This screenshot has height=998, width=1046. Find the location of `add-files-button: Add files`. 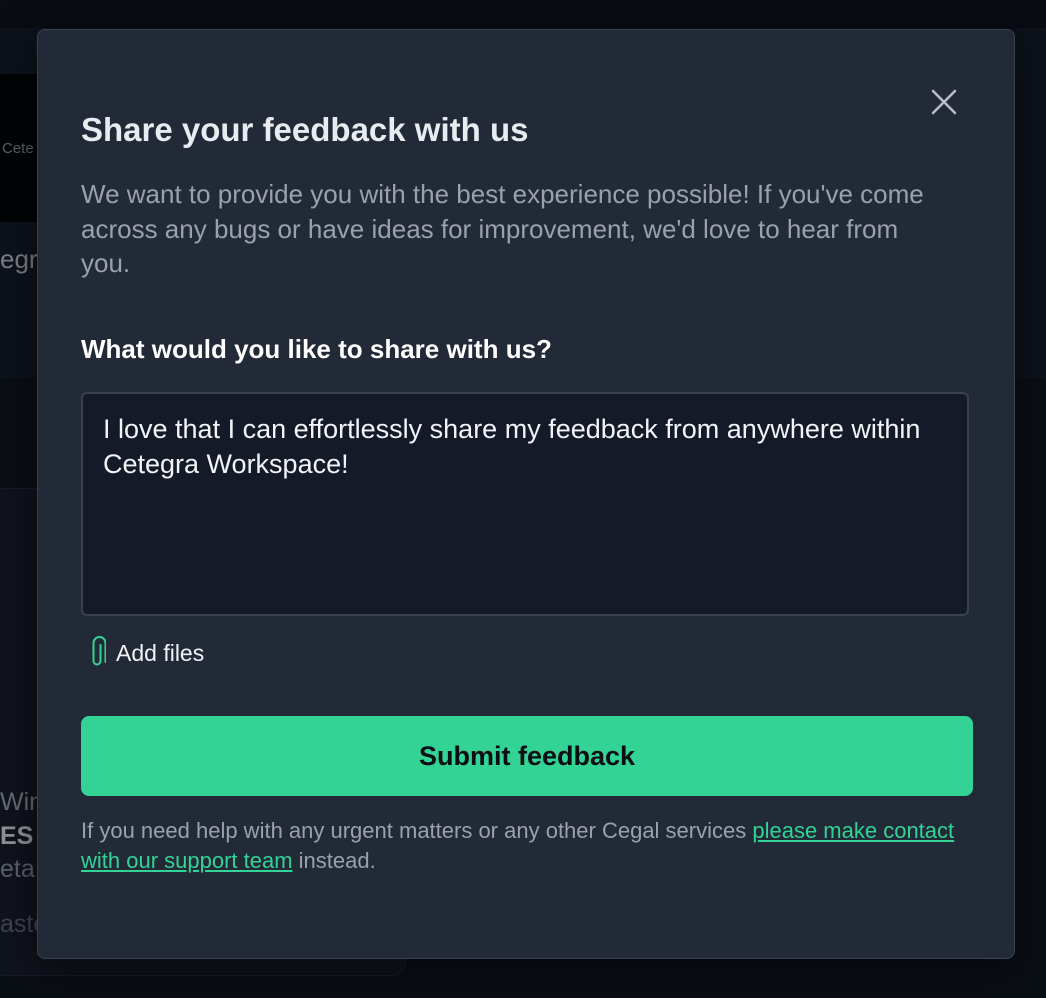

add-files-button: Add files is located at coordinates (146, 653).